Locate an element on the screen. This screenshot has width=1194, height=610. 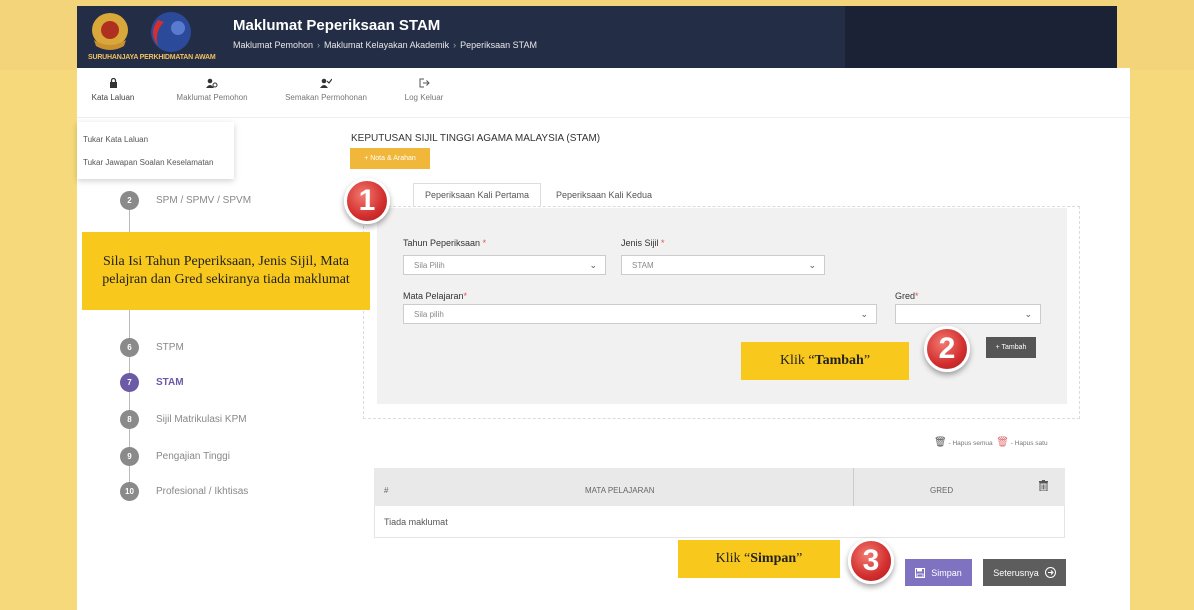
klik-simpan-callout: Klik “Simpan” is located at coordinates (759, 559).